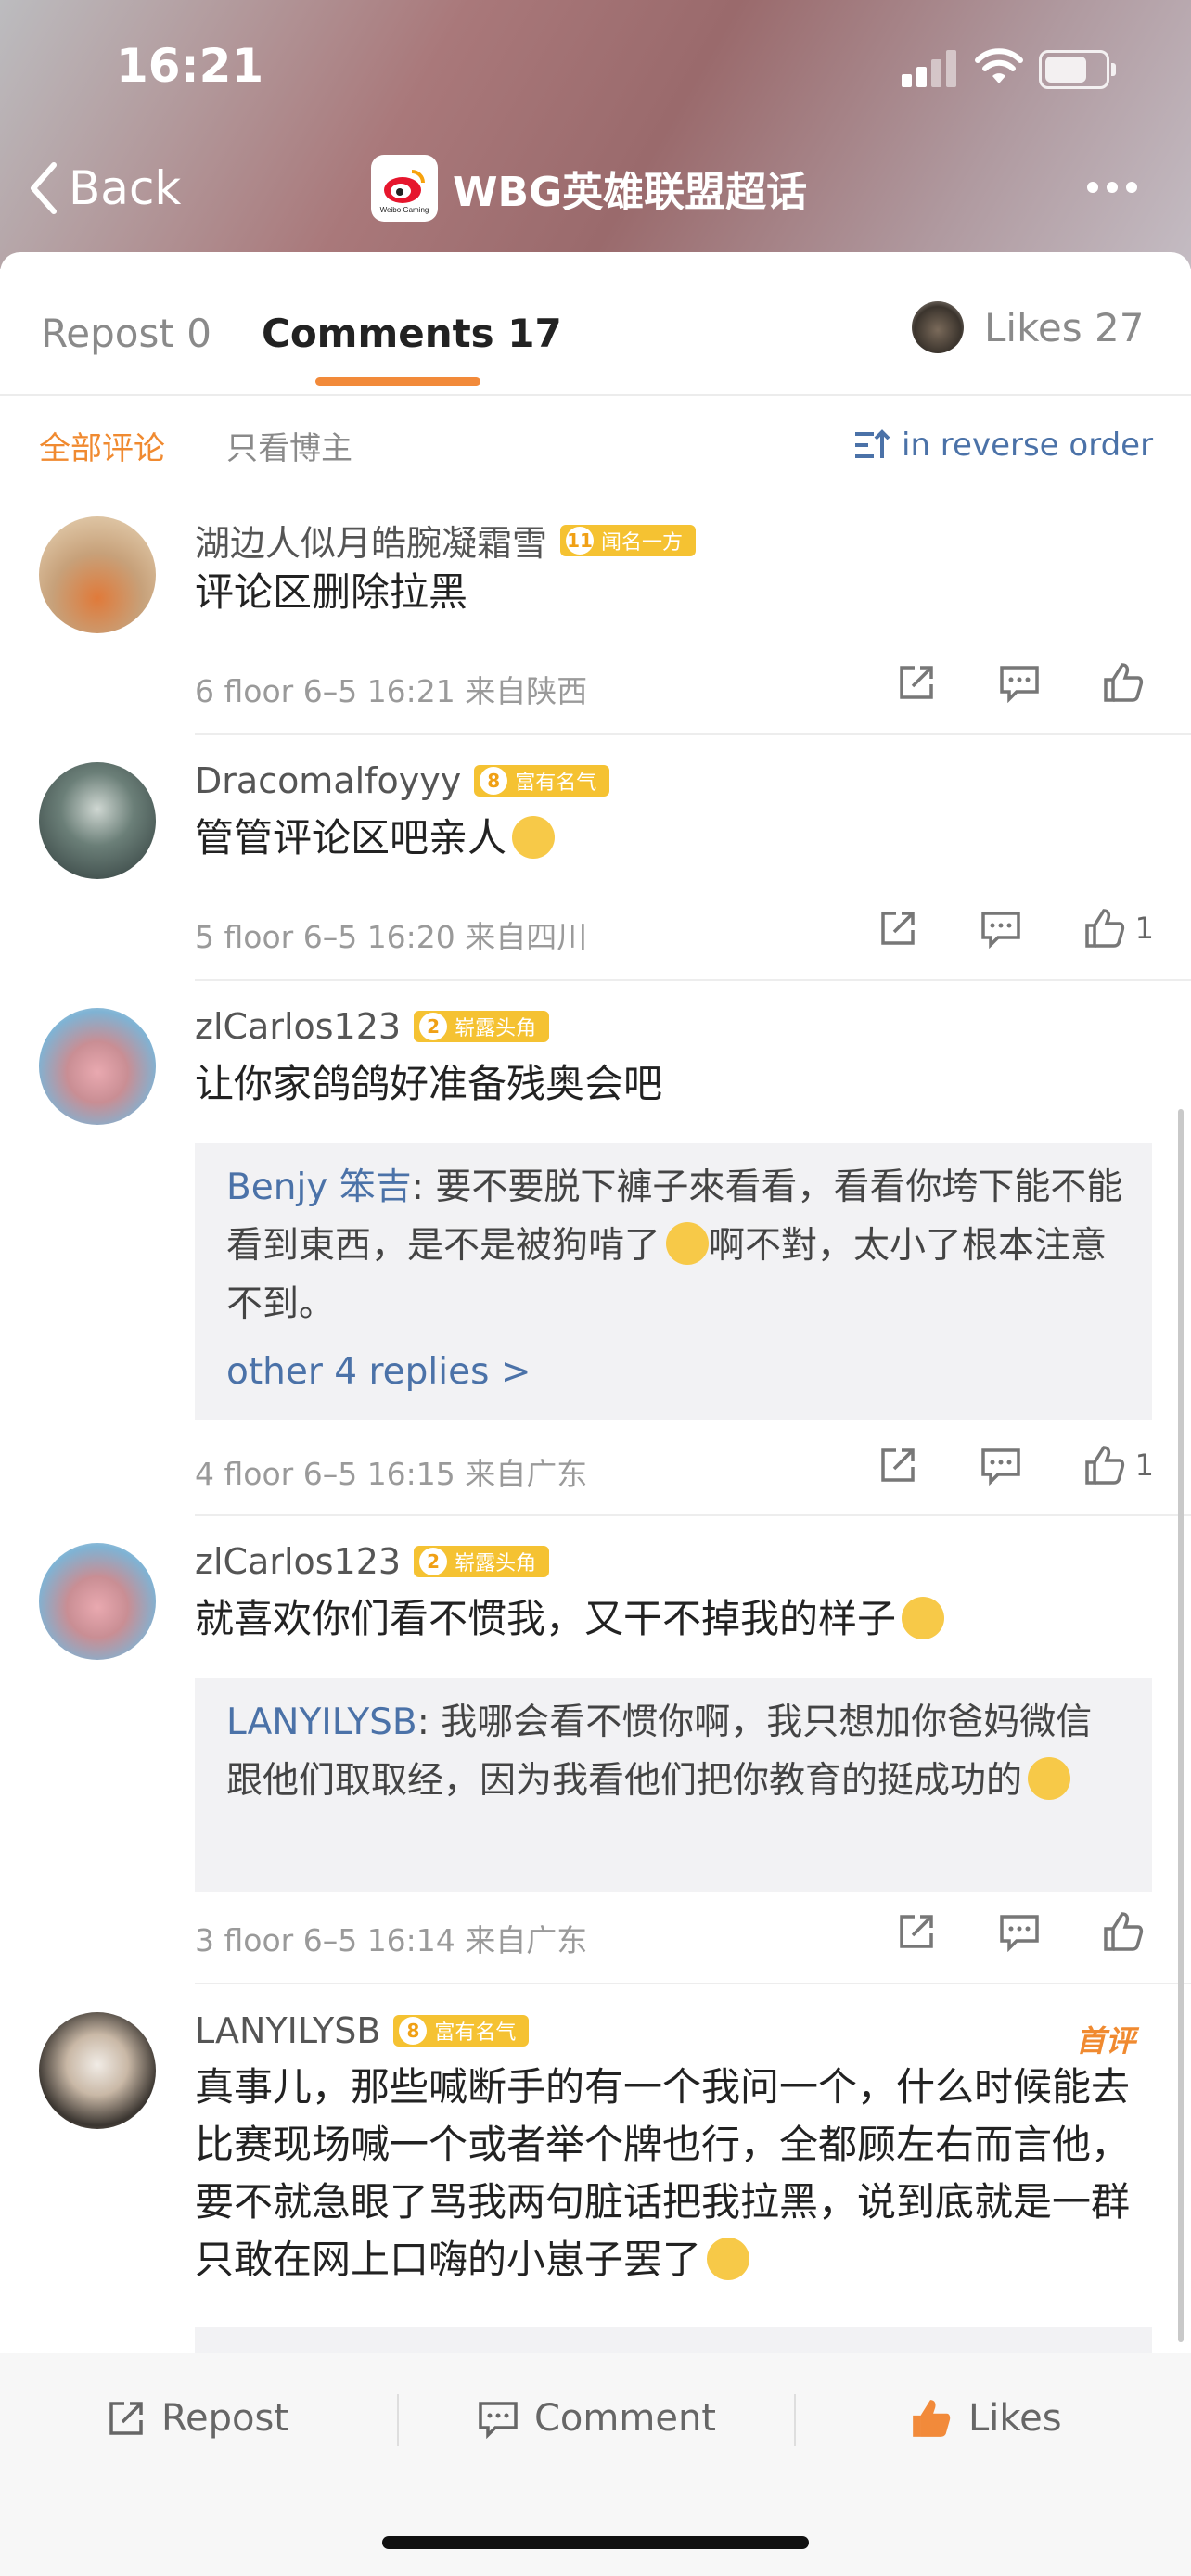 The width and height of the screenshot is (1191, 2576). What do you see at coordinates (595, 335) in the screenshot?
I see `tab-bar: Repost 0 Comments 17 Likes 27` at bounding box center [595, 335].